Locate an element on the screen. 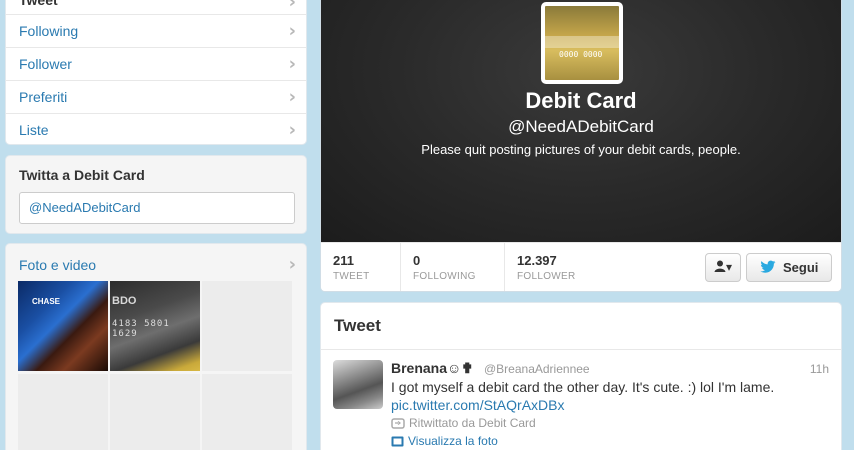 Image resolution: width=854 pixels, height=450 pixels. stat-label: FOLLOWING is located at coordinates (444, 276).